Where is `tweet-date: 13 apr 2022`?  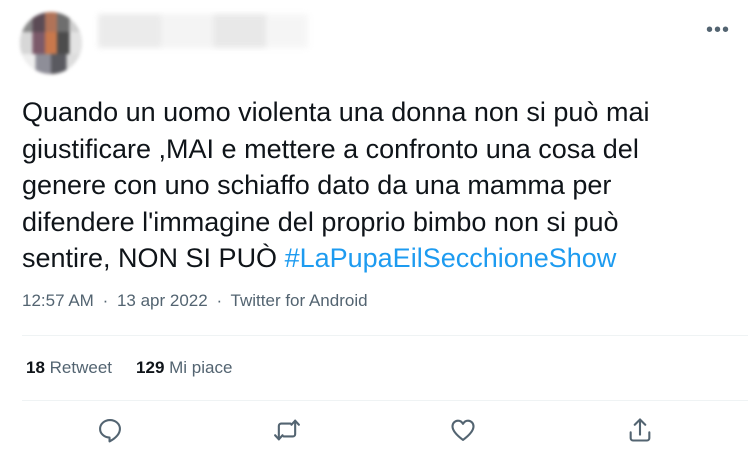
tweet-date: 13 apr 2022 is located at coordinates (162, 300).